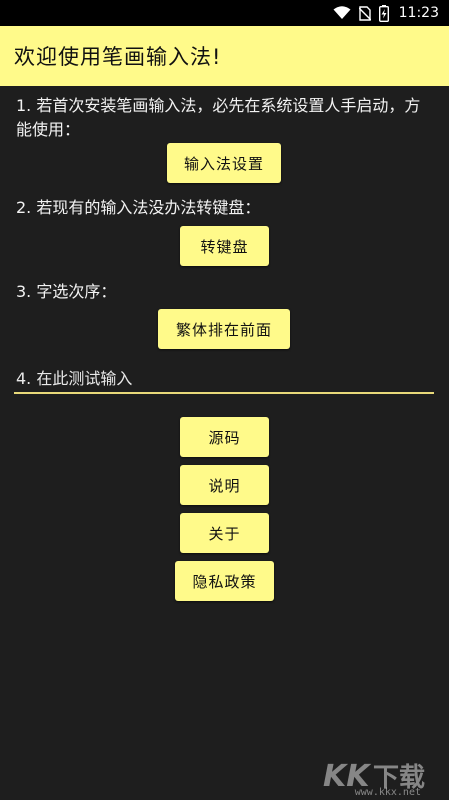 This screenshot has width=449, height=800. I want to click on about-button: 关于, so click(224, 533).